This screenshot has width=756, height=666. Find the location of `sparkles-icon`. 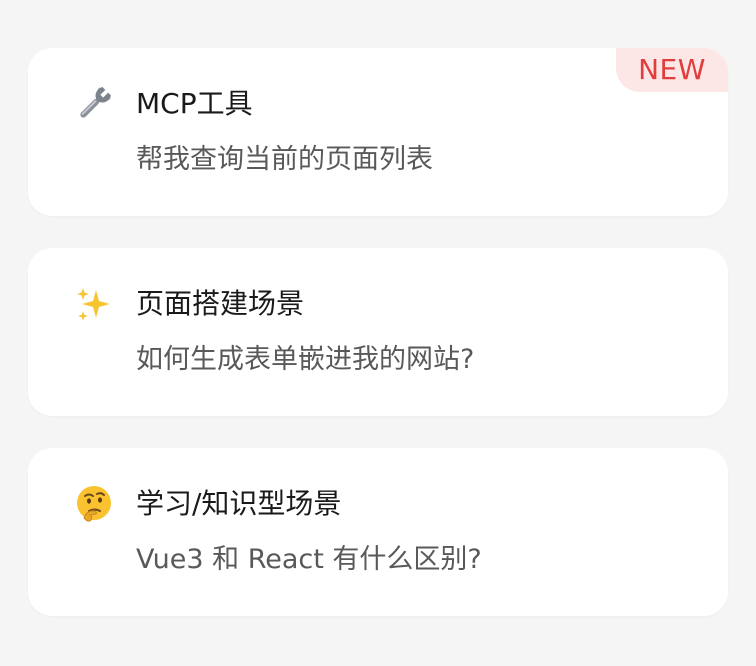

sparkles-icon is located at coordinates (94, 304).